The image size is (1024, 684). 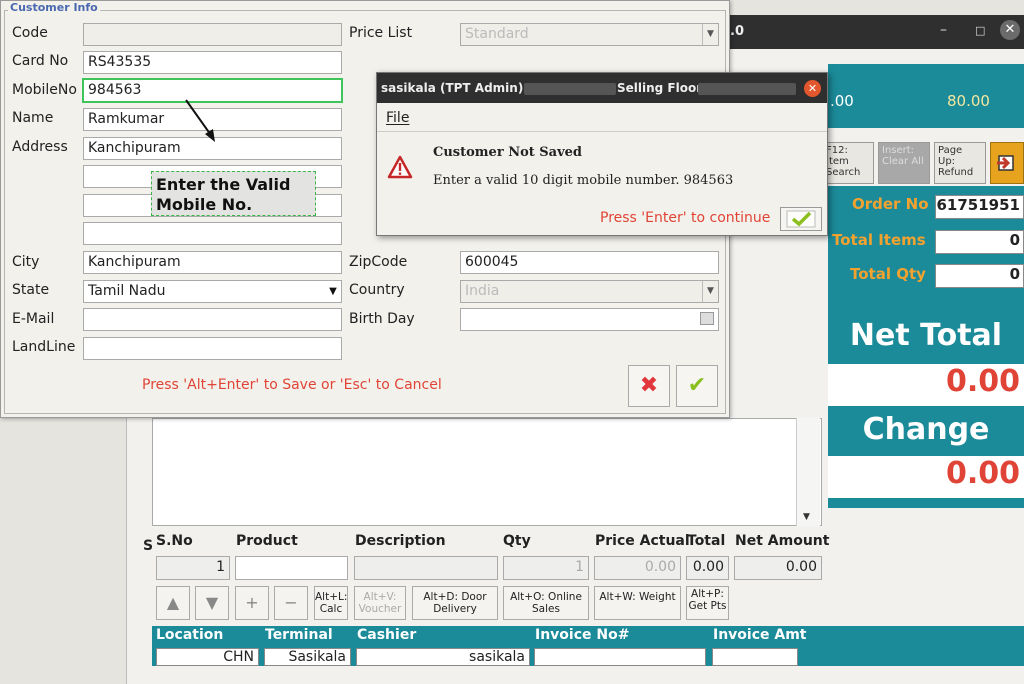 What do you see at coordinates (193, 568) in the screenshot?
I see `sno-field: 1` at bounding box center [193, 568].